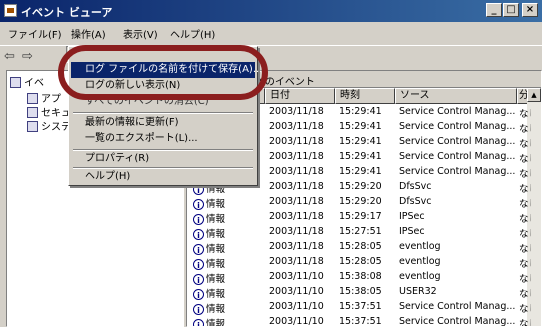 The height and width of the screenshot is (327, 542). Describe the element at coordinates (49, 111) in the screenshot. I see `tree-item-security: セキュ` at that location.